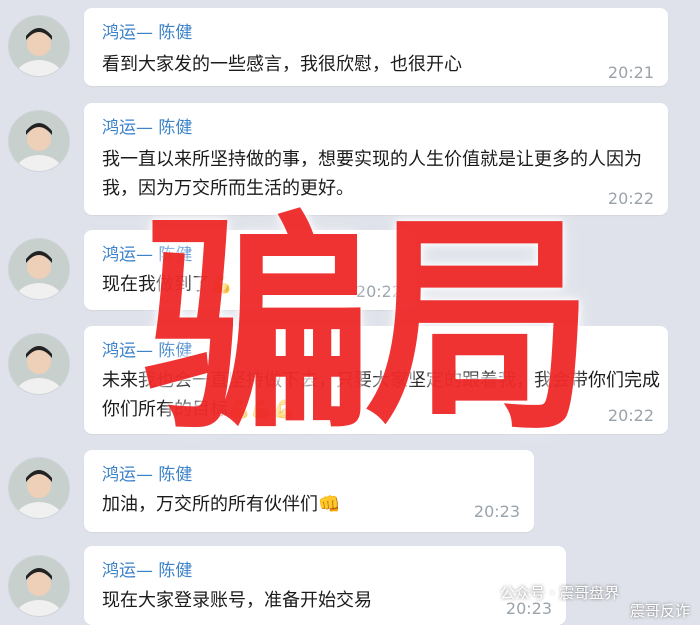 The height and width of the screenshot is (625, 700). What do you see at coordinates (659, 611) in the screenshot?
I see `watermark-name: 震哥反诈` at bounding box center [659, 611].